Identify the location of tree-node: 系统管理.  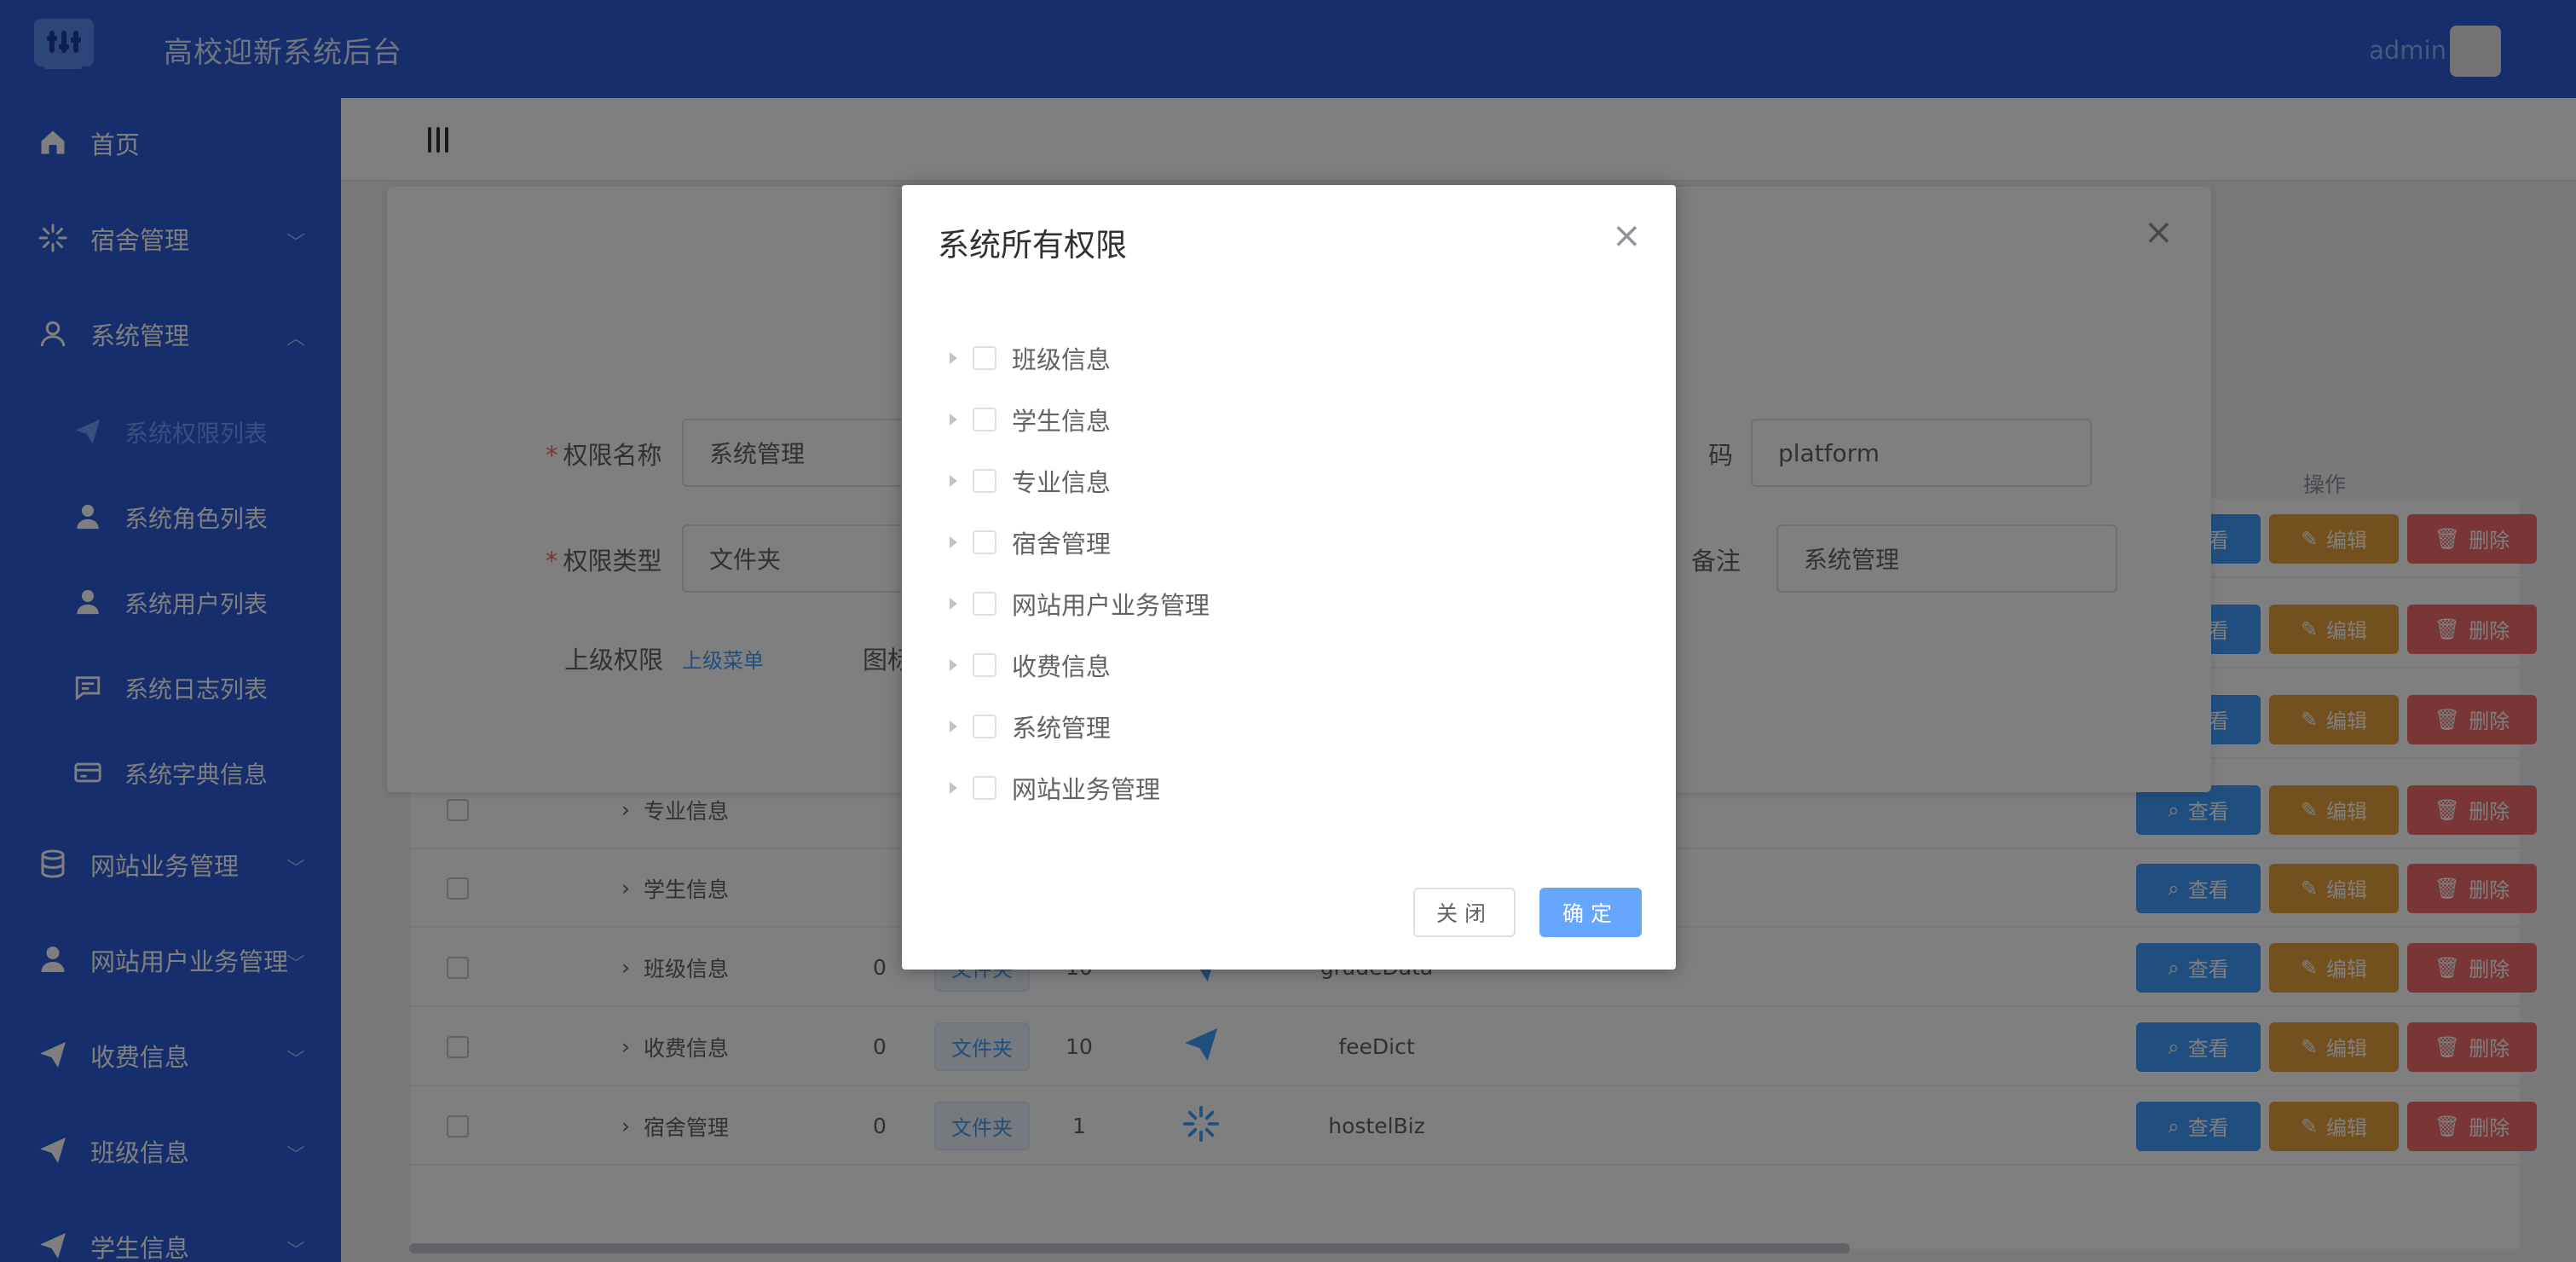
(1030, 726).